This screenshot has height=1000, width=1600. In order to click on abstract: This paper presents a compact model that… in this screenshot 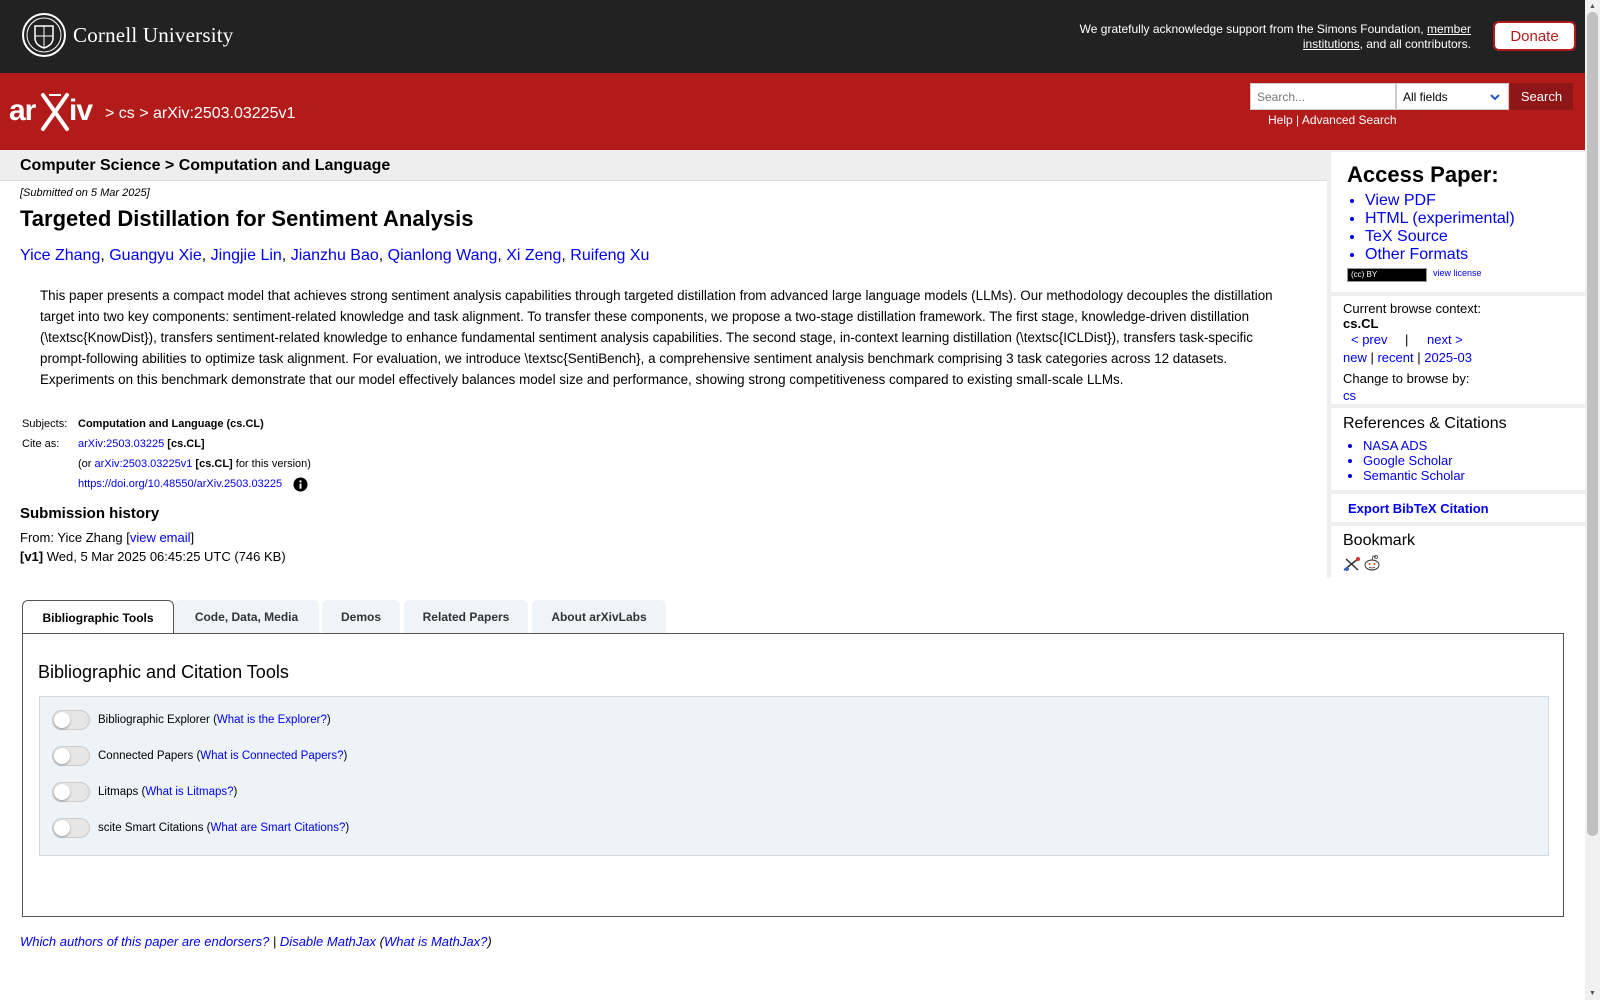, I will do `click(656, 337)`.